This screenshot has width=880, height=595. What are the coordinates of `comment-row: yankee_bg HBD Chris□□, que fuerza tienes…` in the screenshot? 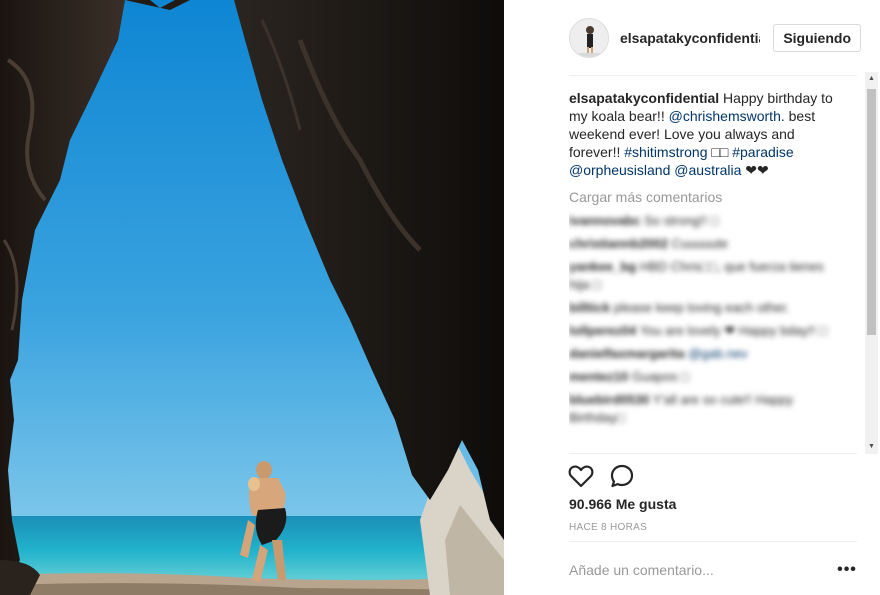 It's located at (708, 276).